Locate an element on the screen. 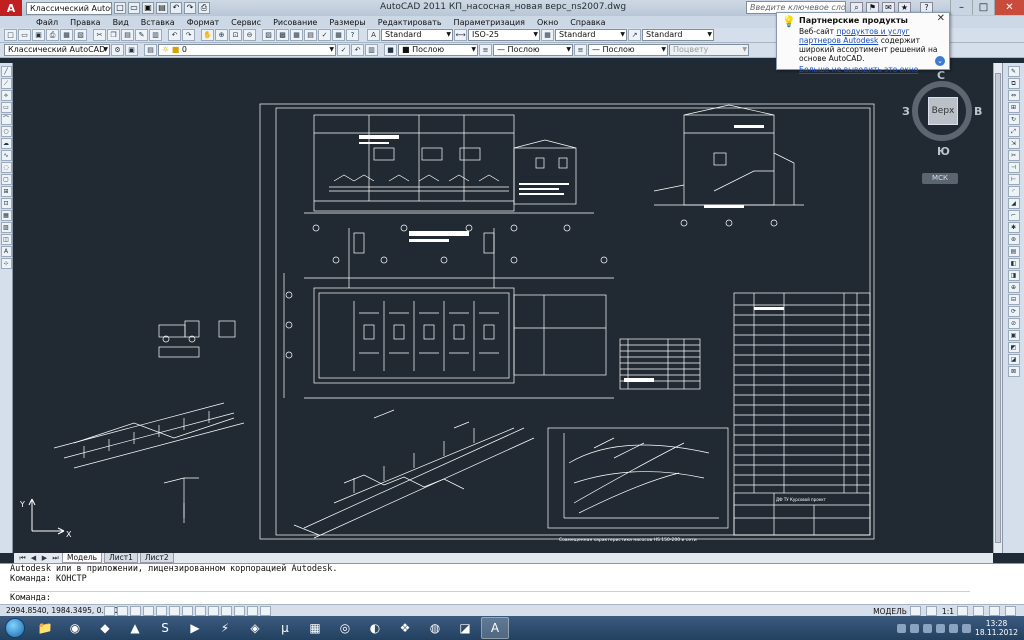 This screenshot has height=640, width=1024. modify-tool-icon: ⊢ is located at coordinates (1013, 179).